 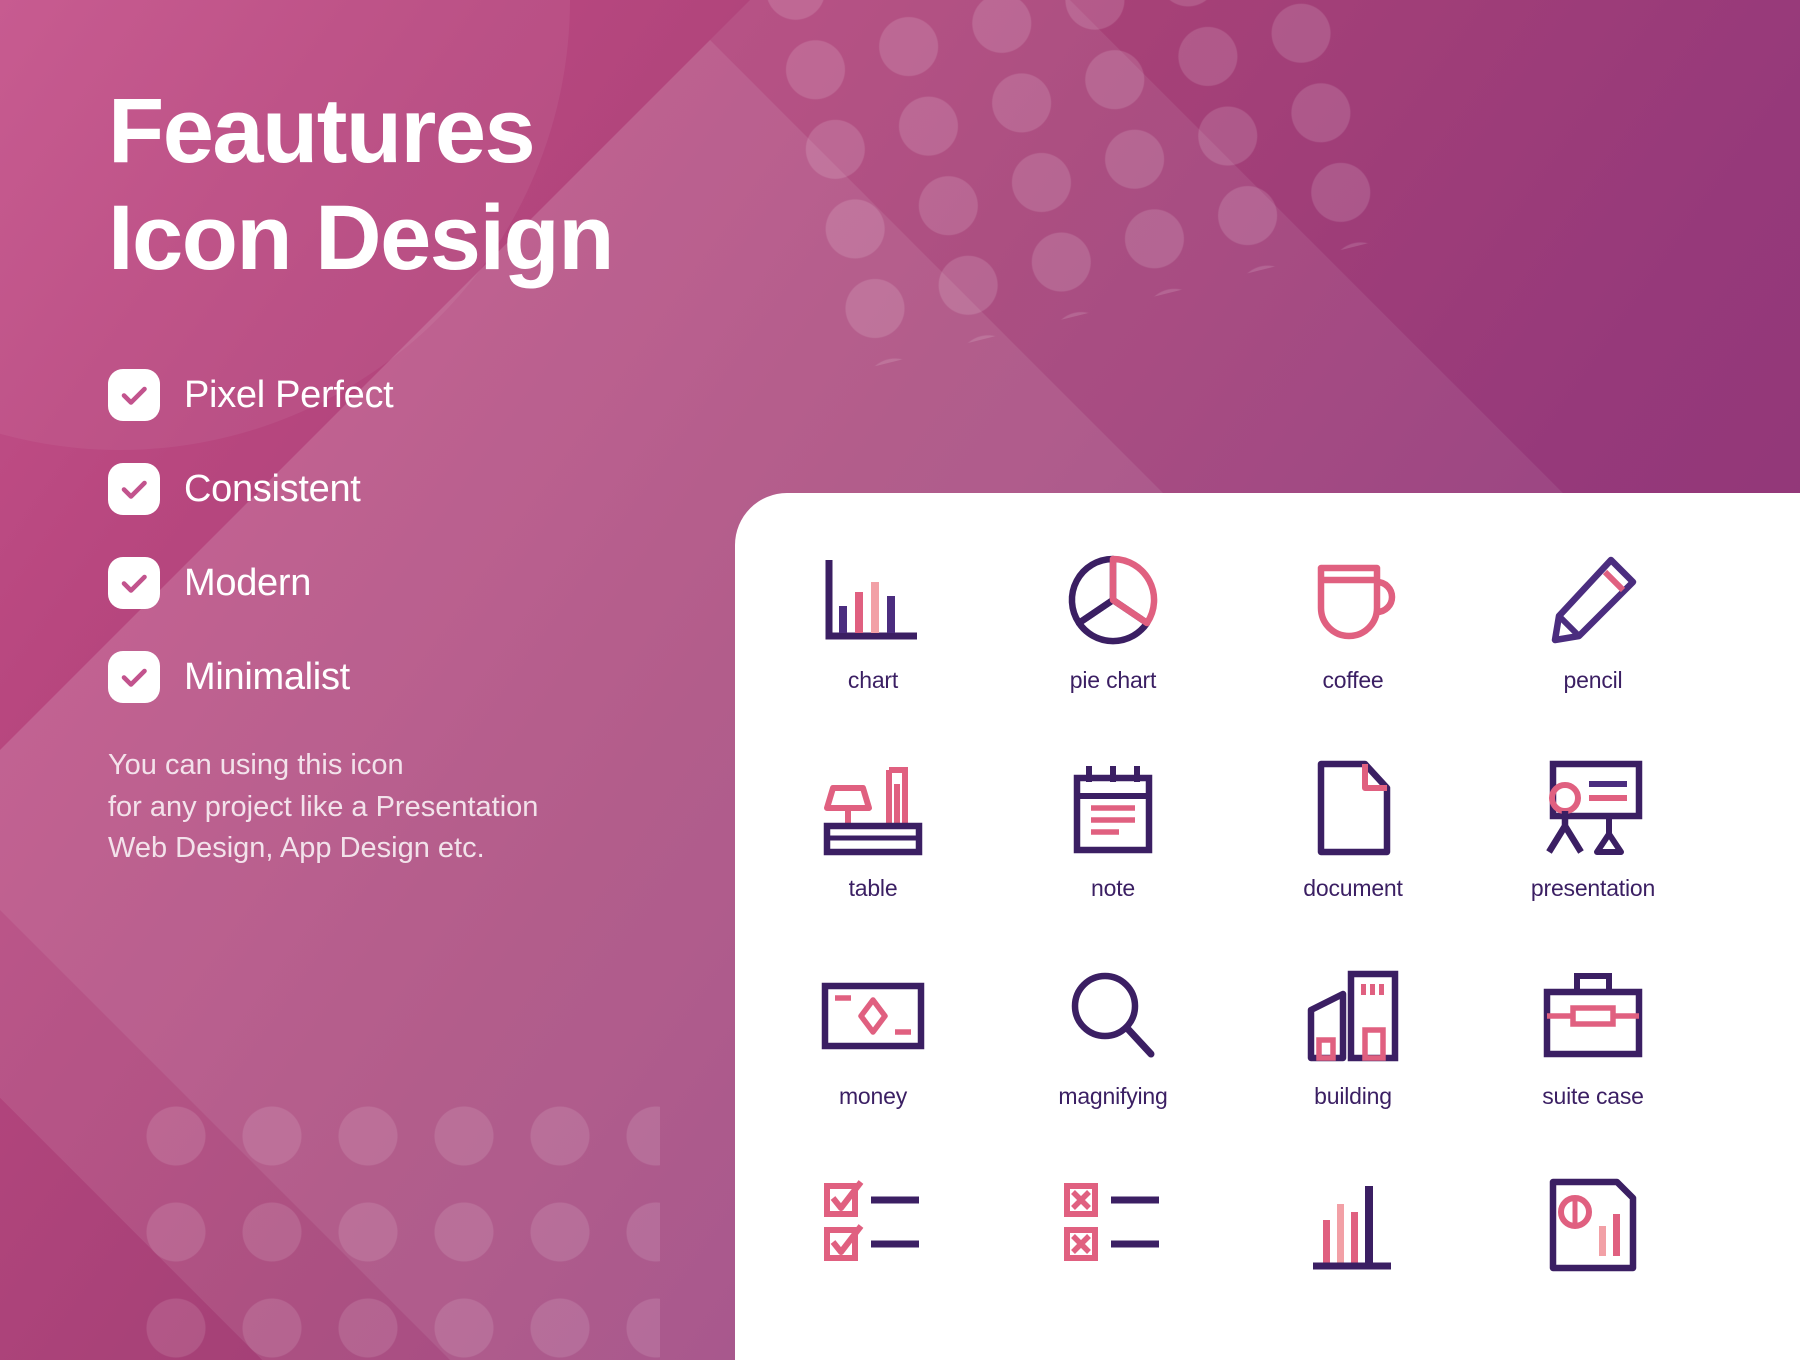 I want to click on icon-cell-presentation: presentation, so click(x=1593, y=857).